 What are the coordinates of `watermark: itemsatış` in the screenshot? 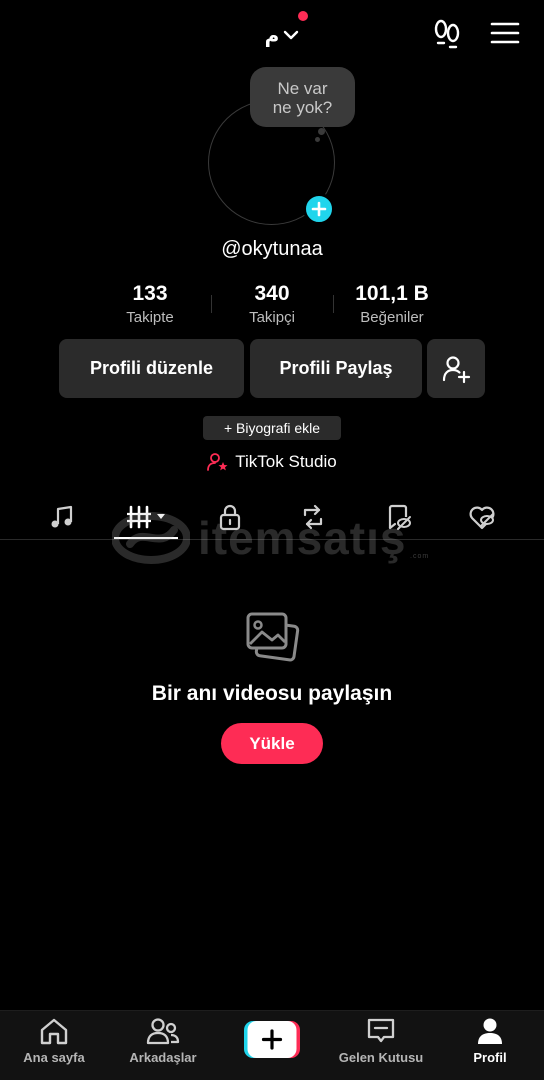 It's located at (272, 538).